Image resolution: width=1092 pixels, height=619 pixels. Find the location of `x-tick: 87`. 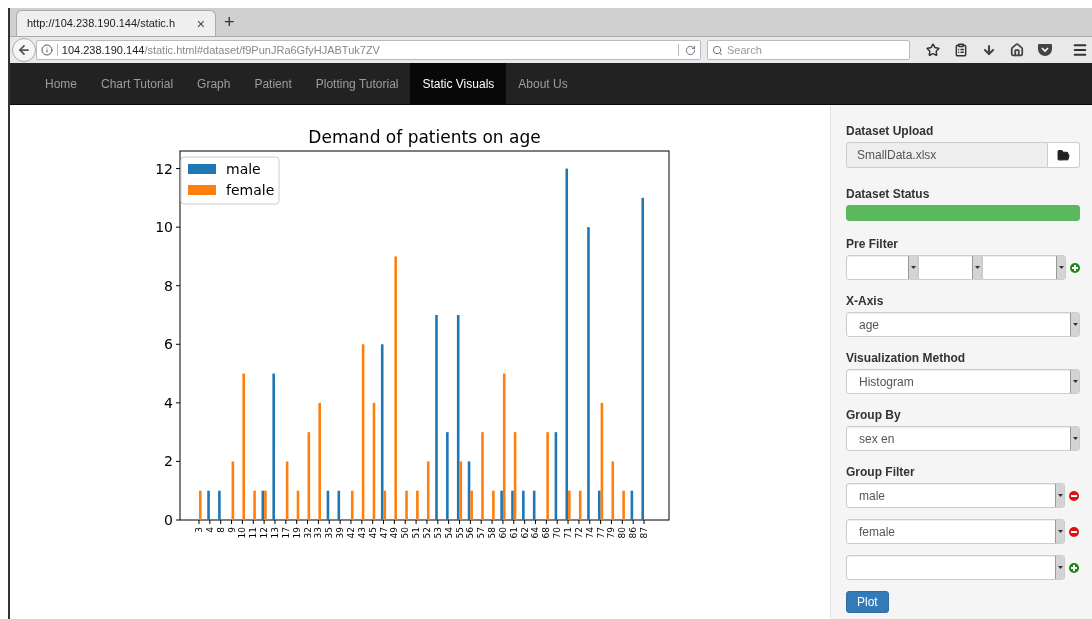

x-tick: 87 is located at coordinates (644, 529).